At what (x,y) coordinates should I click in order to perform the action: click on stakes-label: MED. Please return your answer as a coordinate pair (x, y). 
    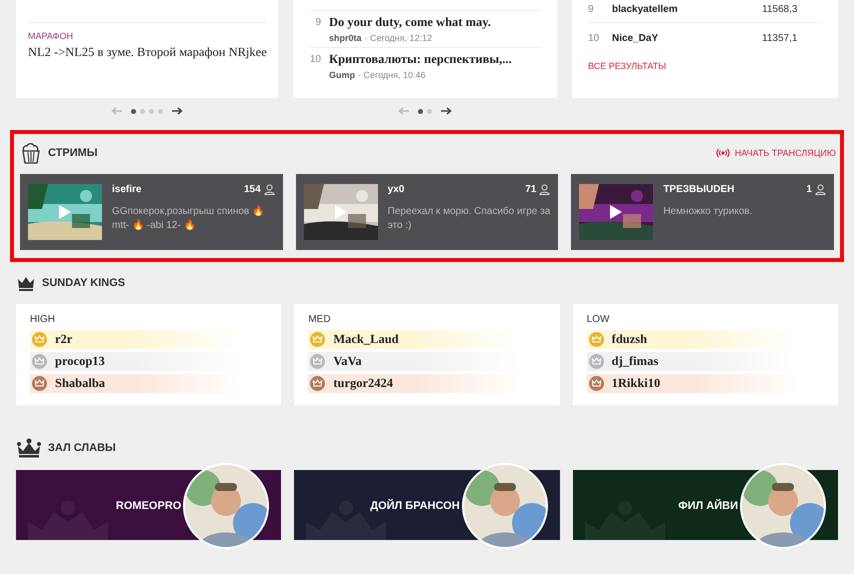
    Looking at the image, I should click on (320, 319).